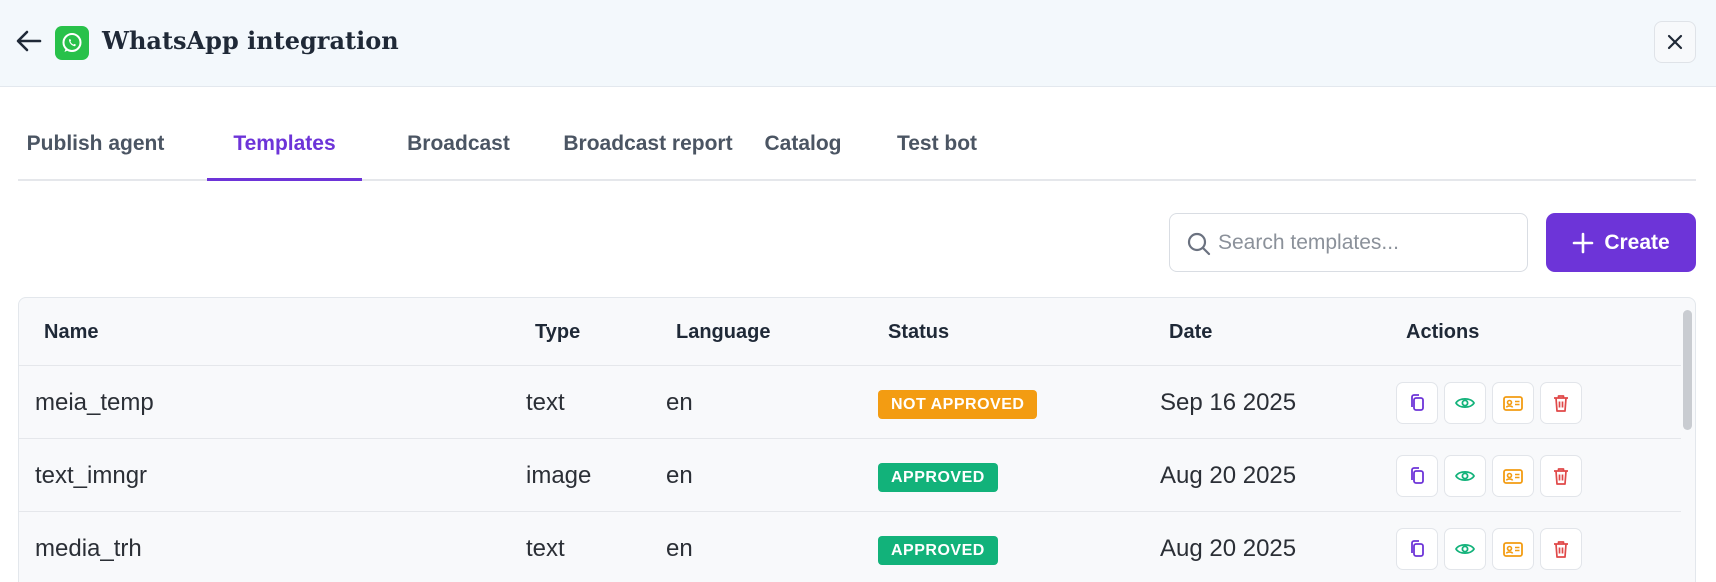 The image size is (1716, 582). Describe the element at coordinates (723, 332) in the screenshot. I see `column-header-language: Language` at that location.